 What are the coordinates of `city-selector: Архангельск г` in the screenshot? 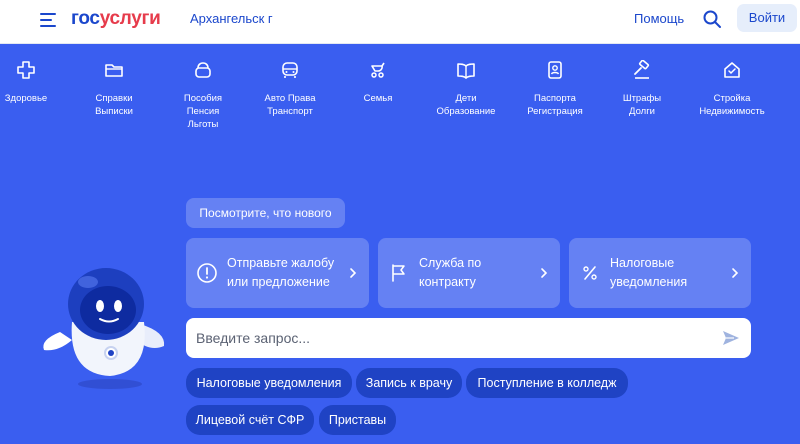 It's located at (231, 18).